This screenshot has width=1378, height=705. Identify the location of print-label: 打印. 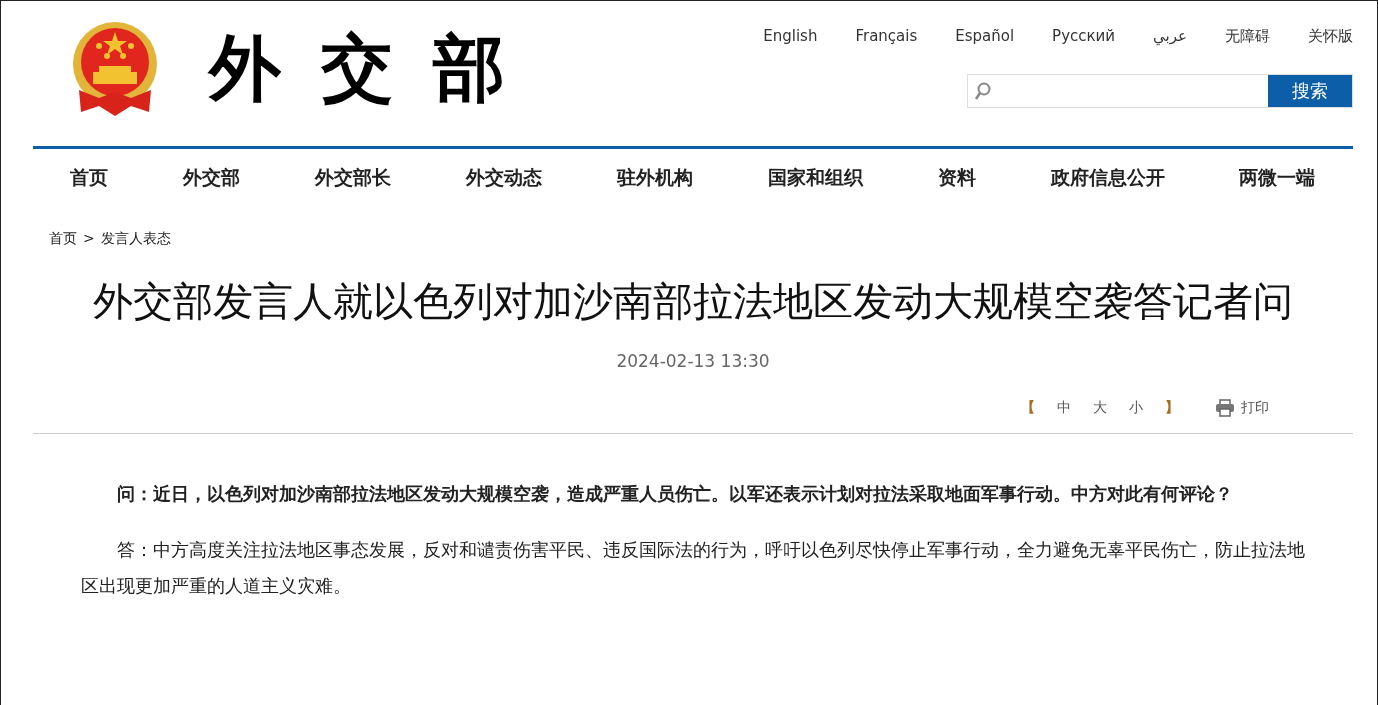
(1255, 408).